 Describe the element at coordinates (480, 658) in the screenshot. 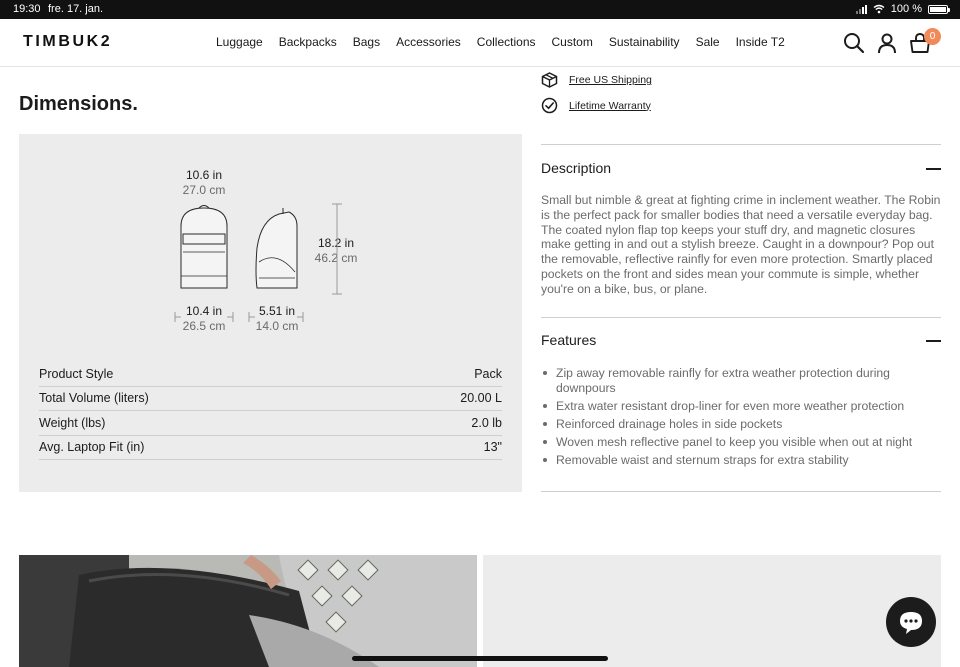

I see `home-indicator` at that location.